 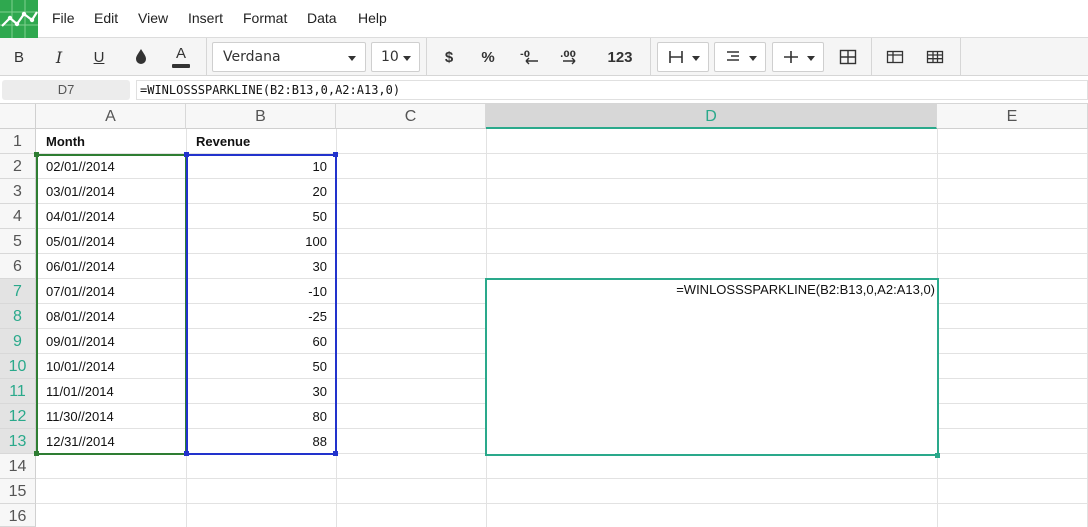 I want to click on cell-a7: 07/01//2014, so click(x=111, y=291).